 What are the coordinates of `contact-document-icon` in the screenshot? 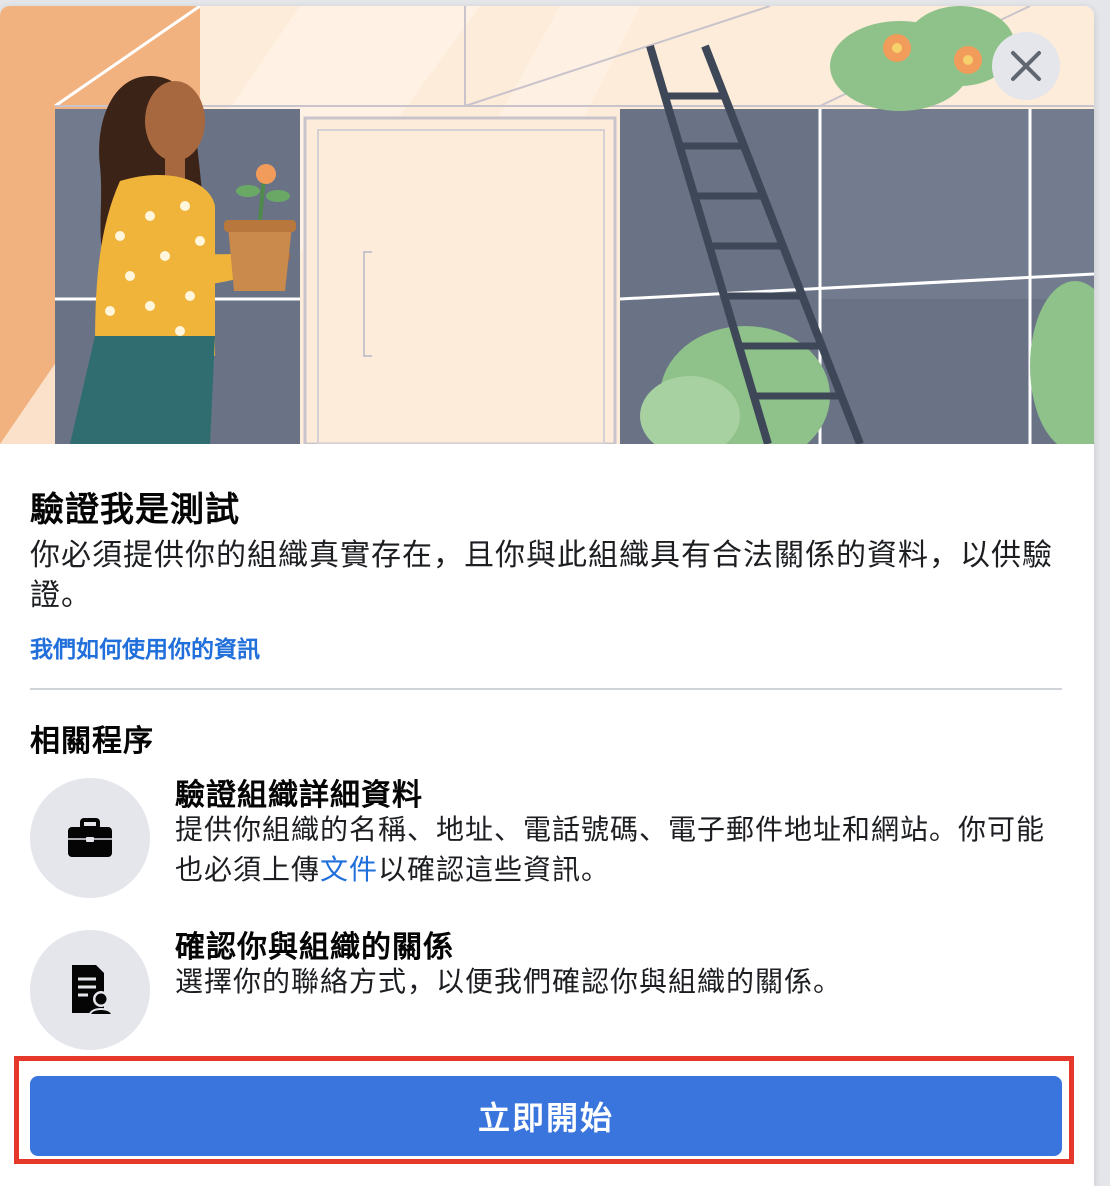 It's located at (92, 990).